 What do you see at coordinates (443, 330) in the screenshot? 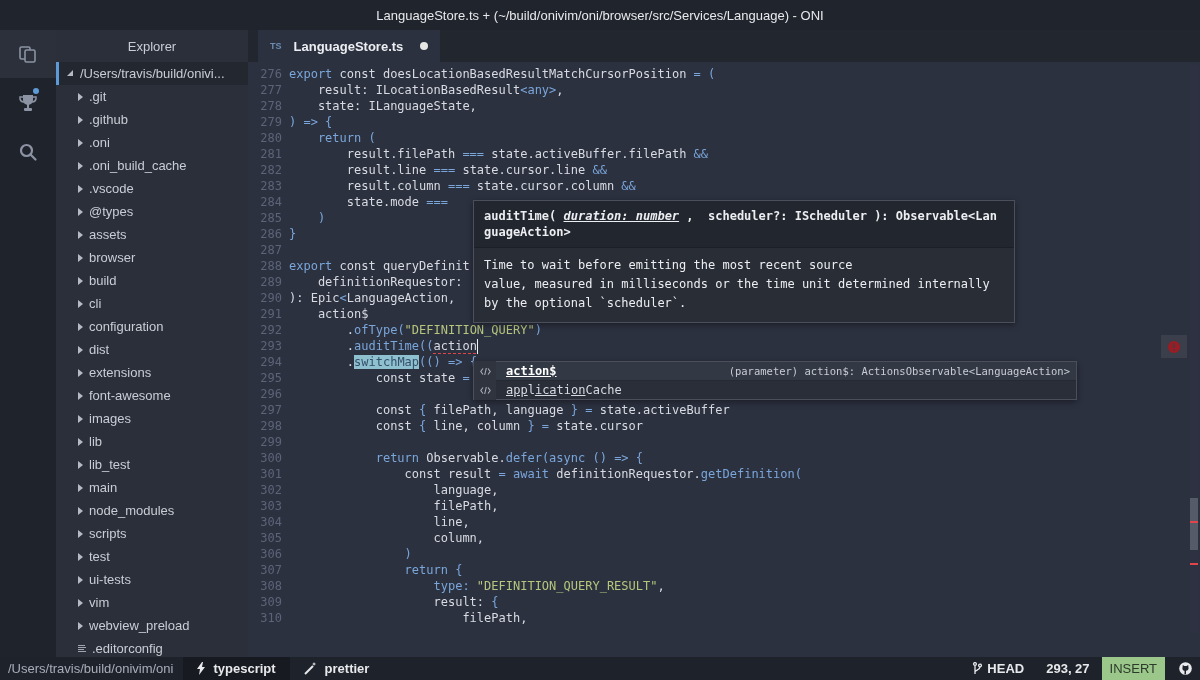
I see `code-line: .ofType("DEFINITION_QUERY")` at bounding box center [443, 330].